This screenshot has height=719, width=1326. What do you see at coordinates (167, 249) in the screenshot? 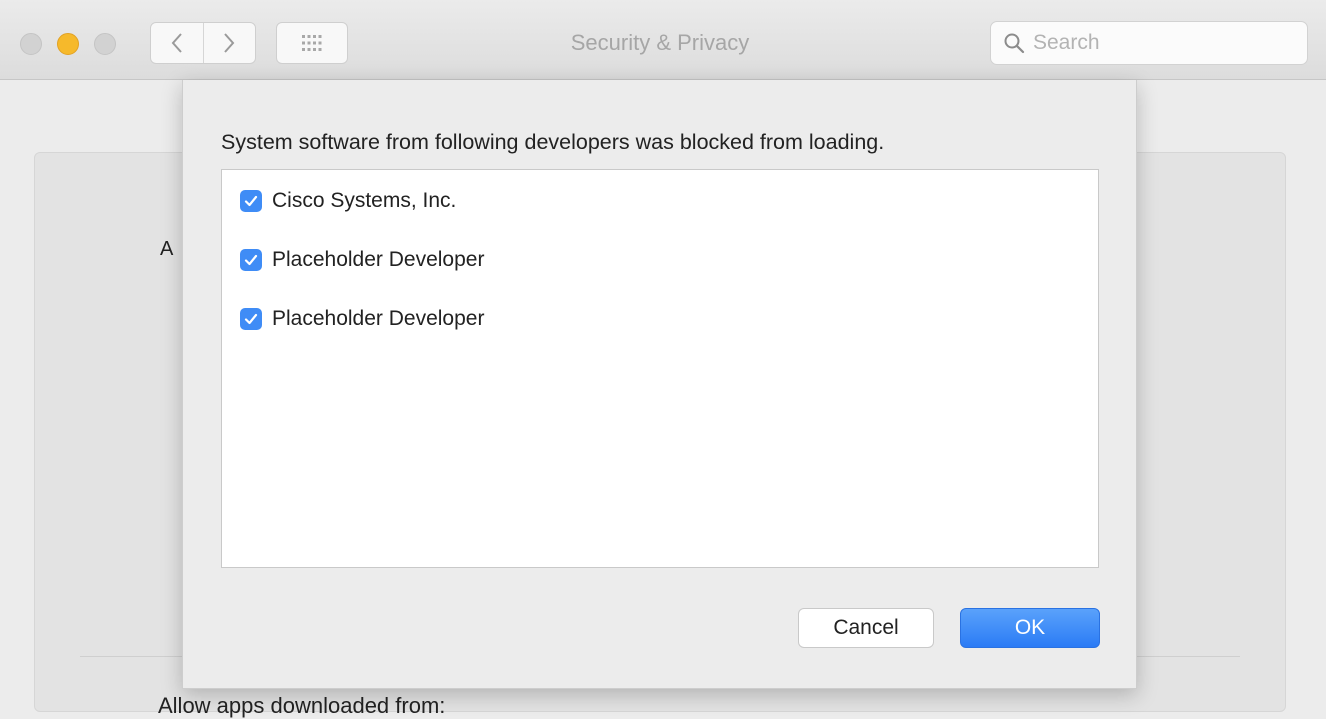
I see `background-partial-text: A` at bounding box center [167, 249].